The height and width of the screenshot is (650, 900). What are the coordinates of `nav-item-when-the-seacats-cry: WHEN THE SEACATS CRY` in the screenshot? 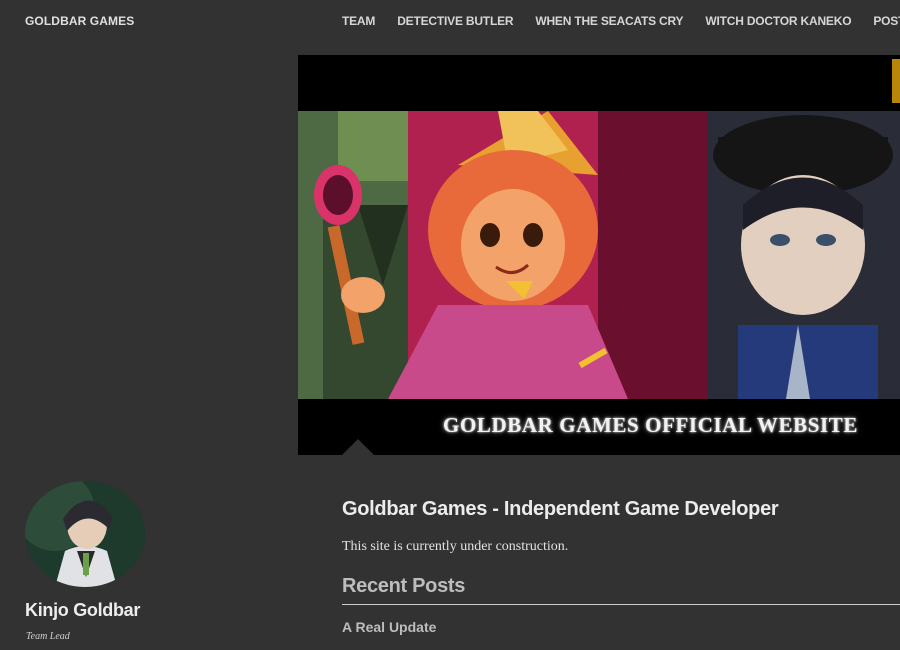 It's located at (609, 21).